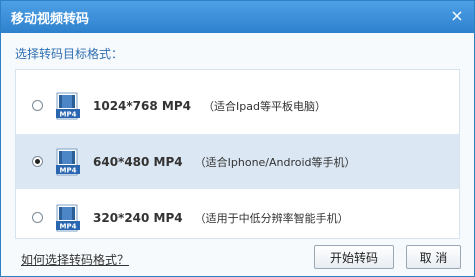  I want to click on close-icon: ×, so click(457, 15).